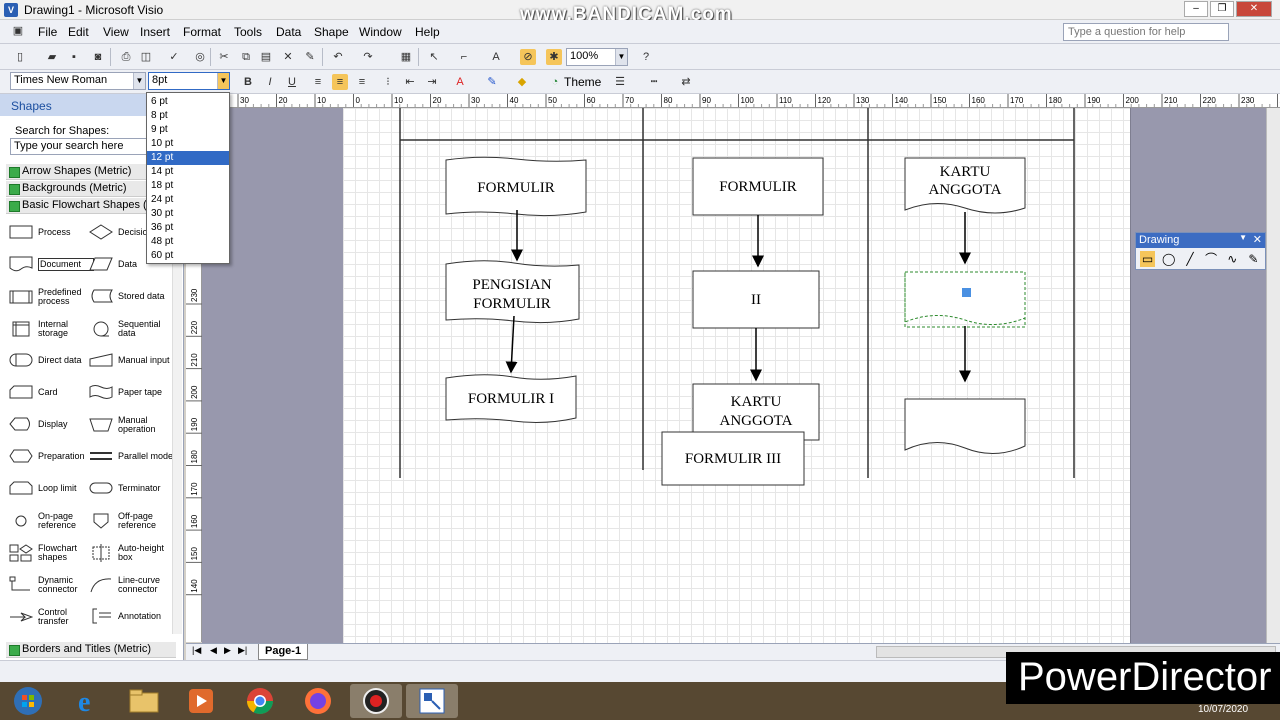 The height and width of the screenshot is (720, 1280). What do you see at coordinates (434, 57) in the screenshot?
I see `pointer-icon: ↖` at bounding box center [434, 57].